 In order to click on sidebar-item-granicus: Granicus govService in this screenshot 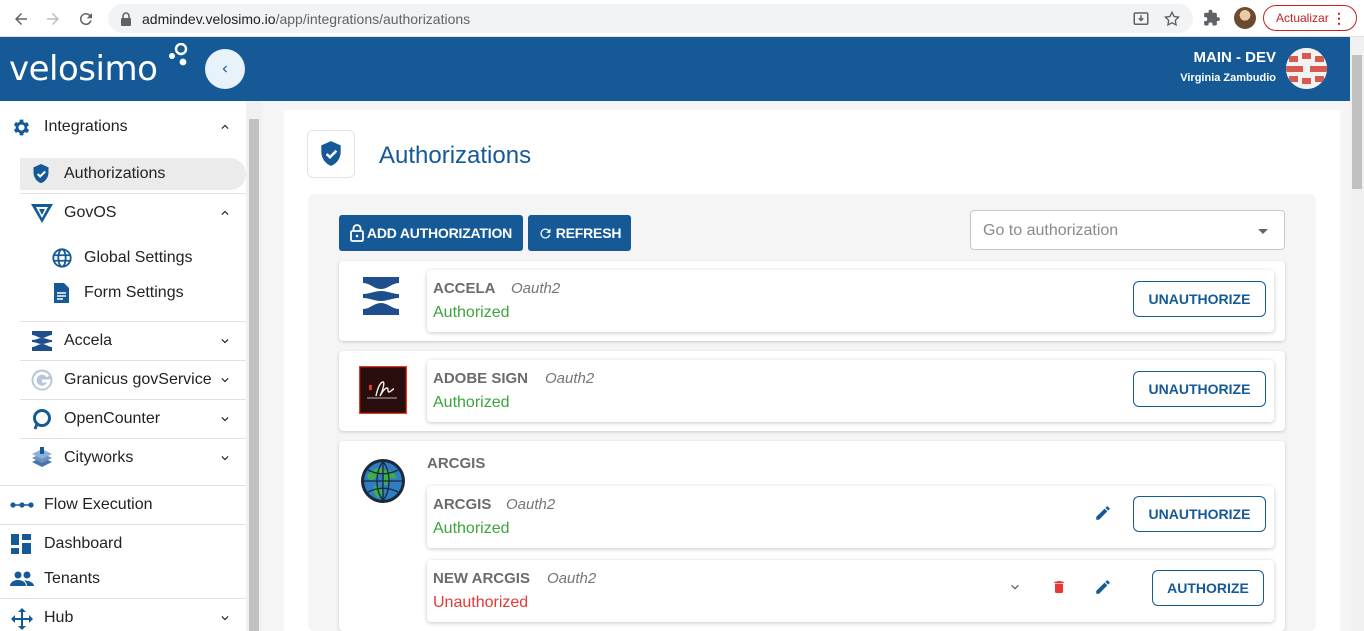, I will do `click(133, 380)`.